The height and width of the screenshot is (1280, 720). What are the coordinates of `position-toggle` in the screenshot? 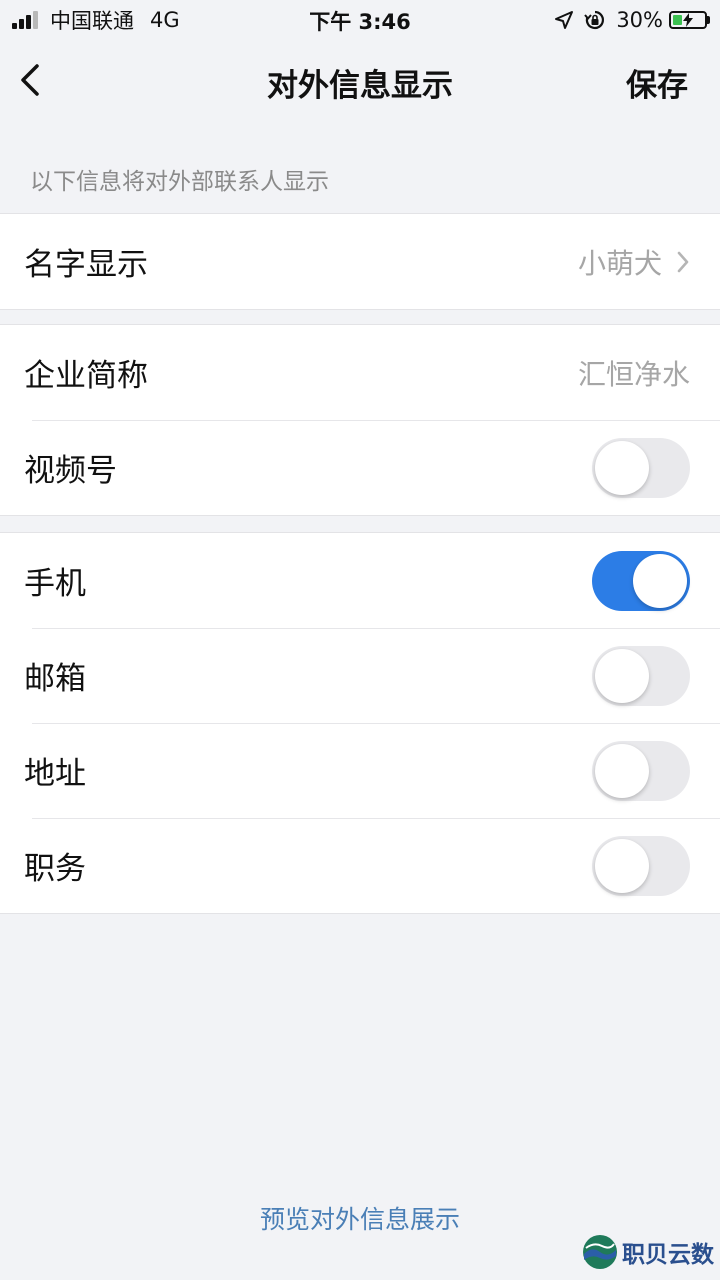 It's located at (641, 865).